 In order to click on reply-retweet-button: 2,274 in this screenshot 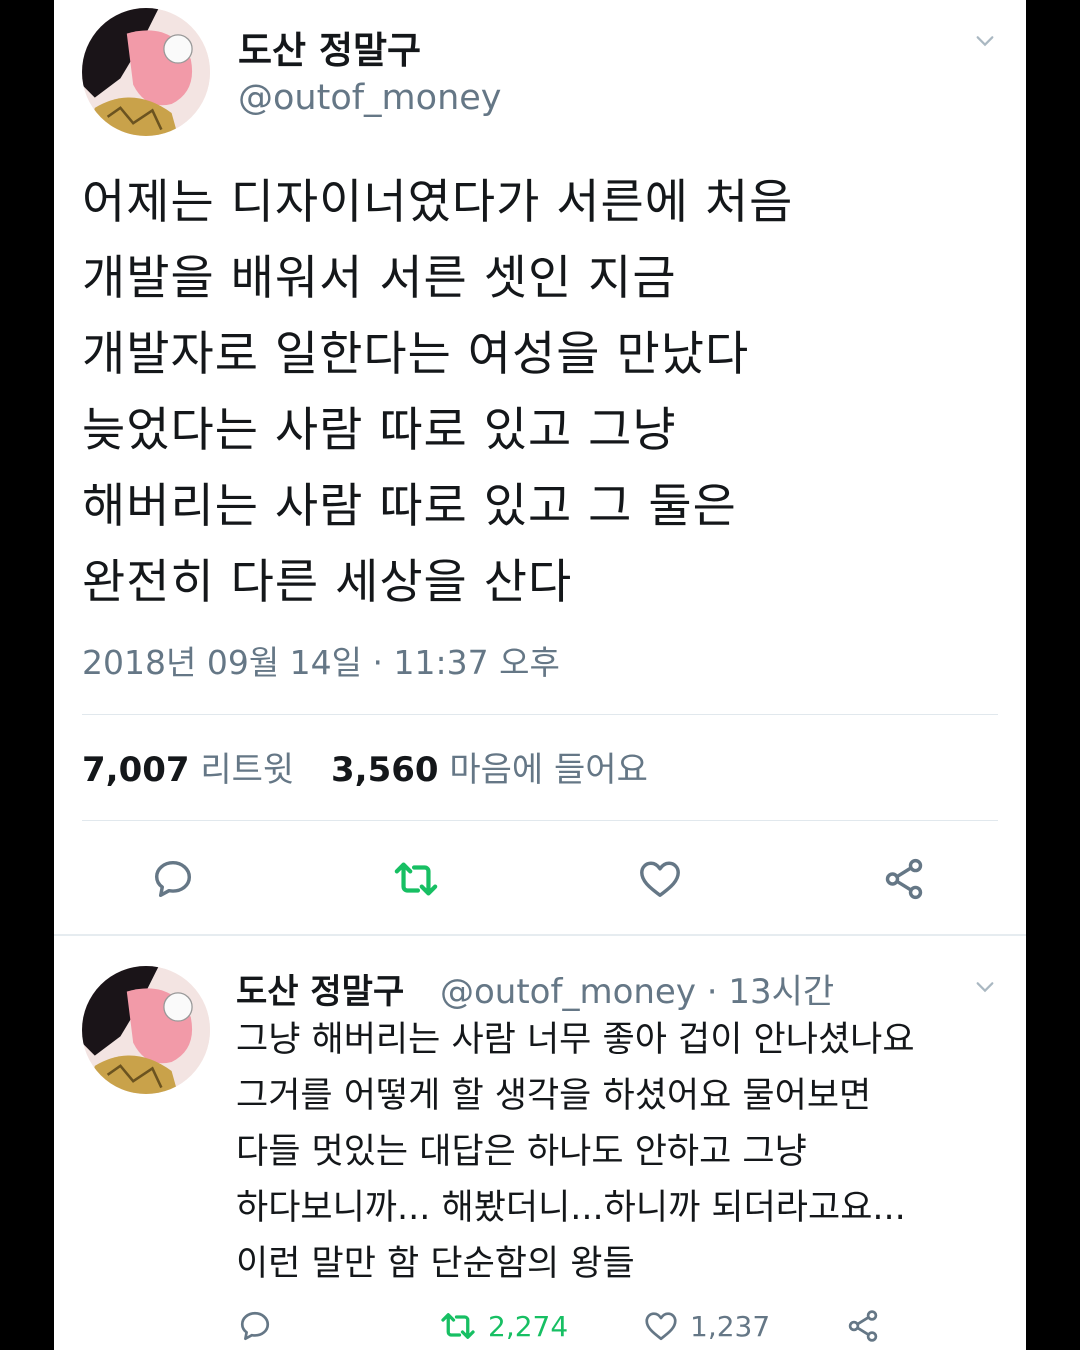, I will do `click(503, 1326)`.